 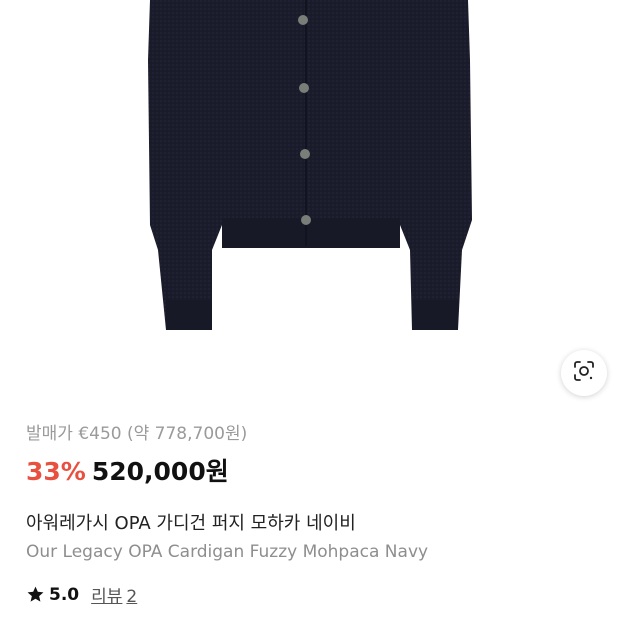 I want to click on reviews-label: 리뷰, so click(x=107, y=597).